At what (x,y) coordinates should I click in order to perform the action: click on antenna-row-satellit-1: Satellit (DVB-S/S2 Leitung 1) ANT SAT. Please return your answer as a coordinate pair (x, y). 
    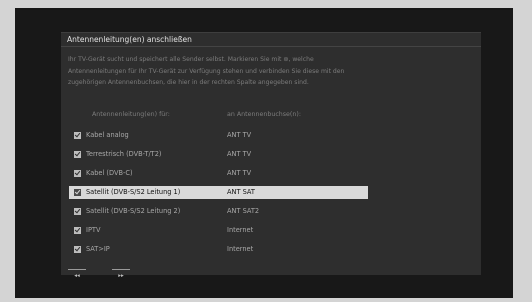
    Looking at the image, I should click on (218, 192).